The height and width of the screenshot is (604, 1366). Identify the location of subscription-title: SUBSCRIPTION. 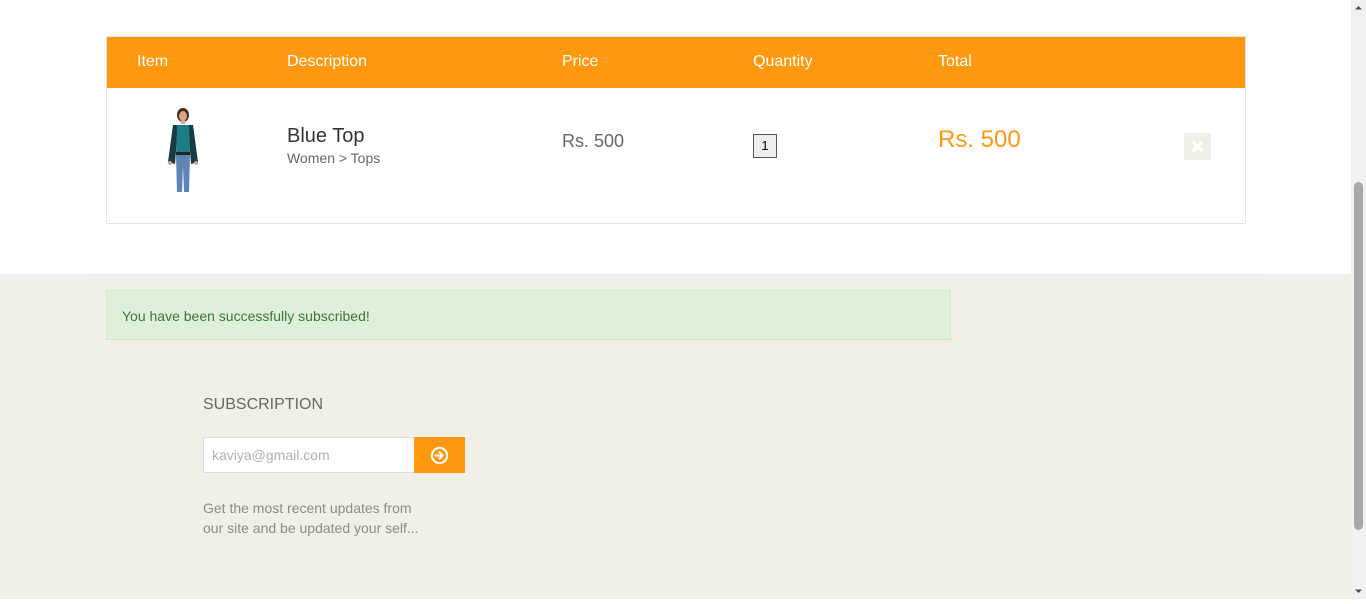
(263, 404).